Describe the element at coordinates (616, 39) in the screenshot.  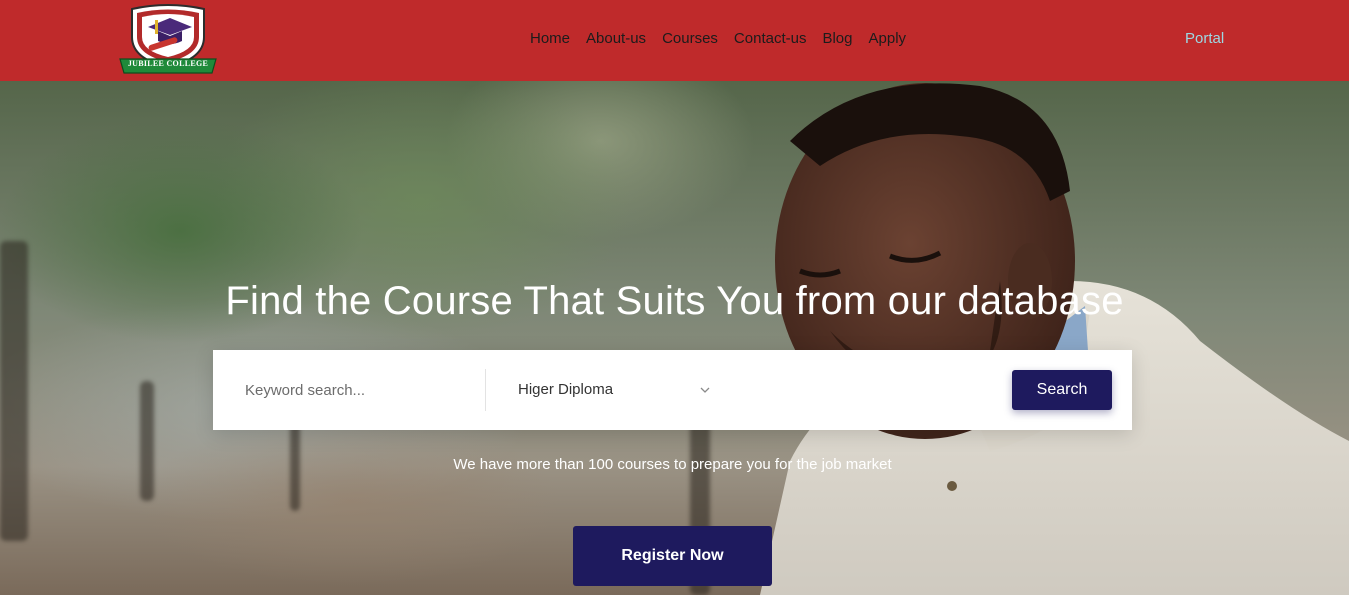
I see `nav-item-about-us: About-us` at that location.